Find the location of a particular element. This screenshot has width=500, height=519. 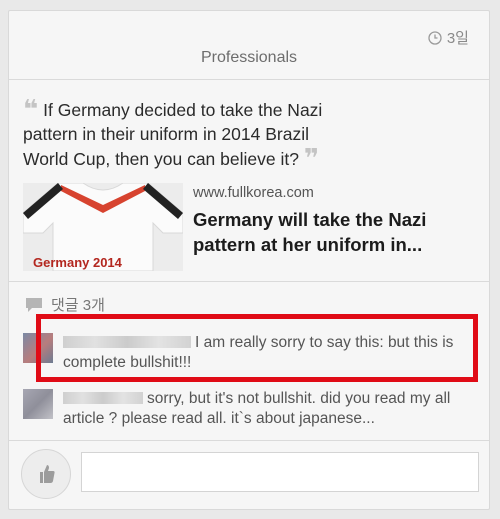

group-title: Professionals is located at coordinates (249, 58).